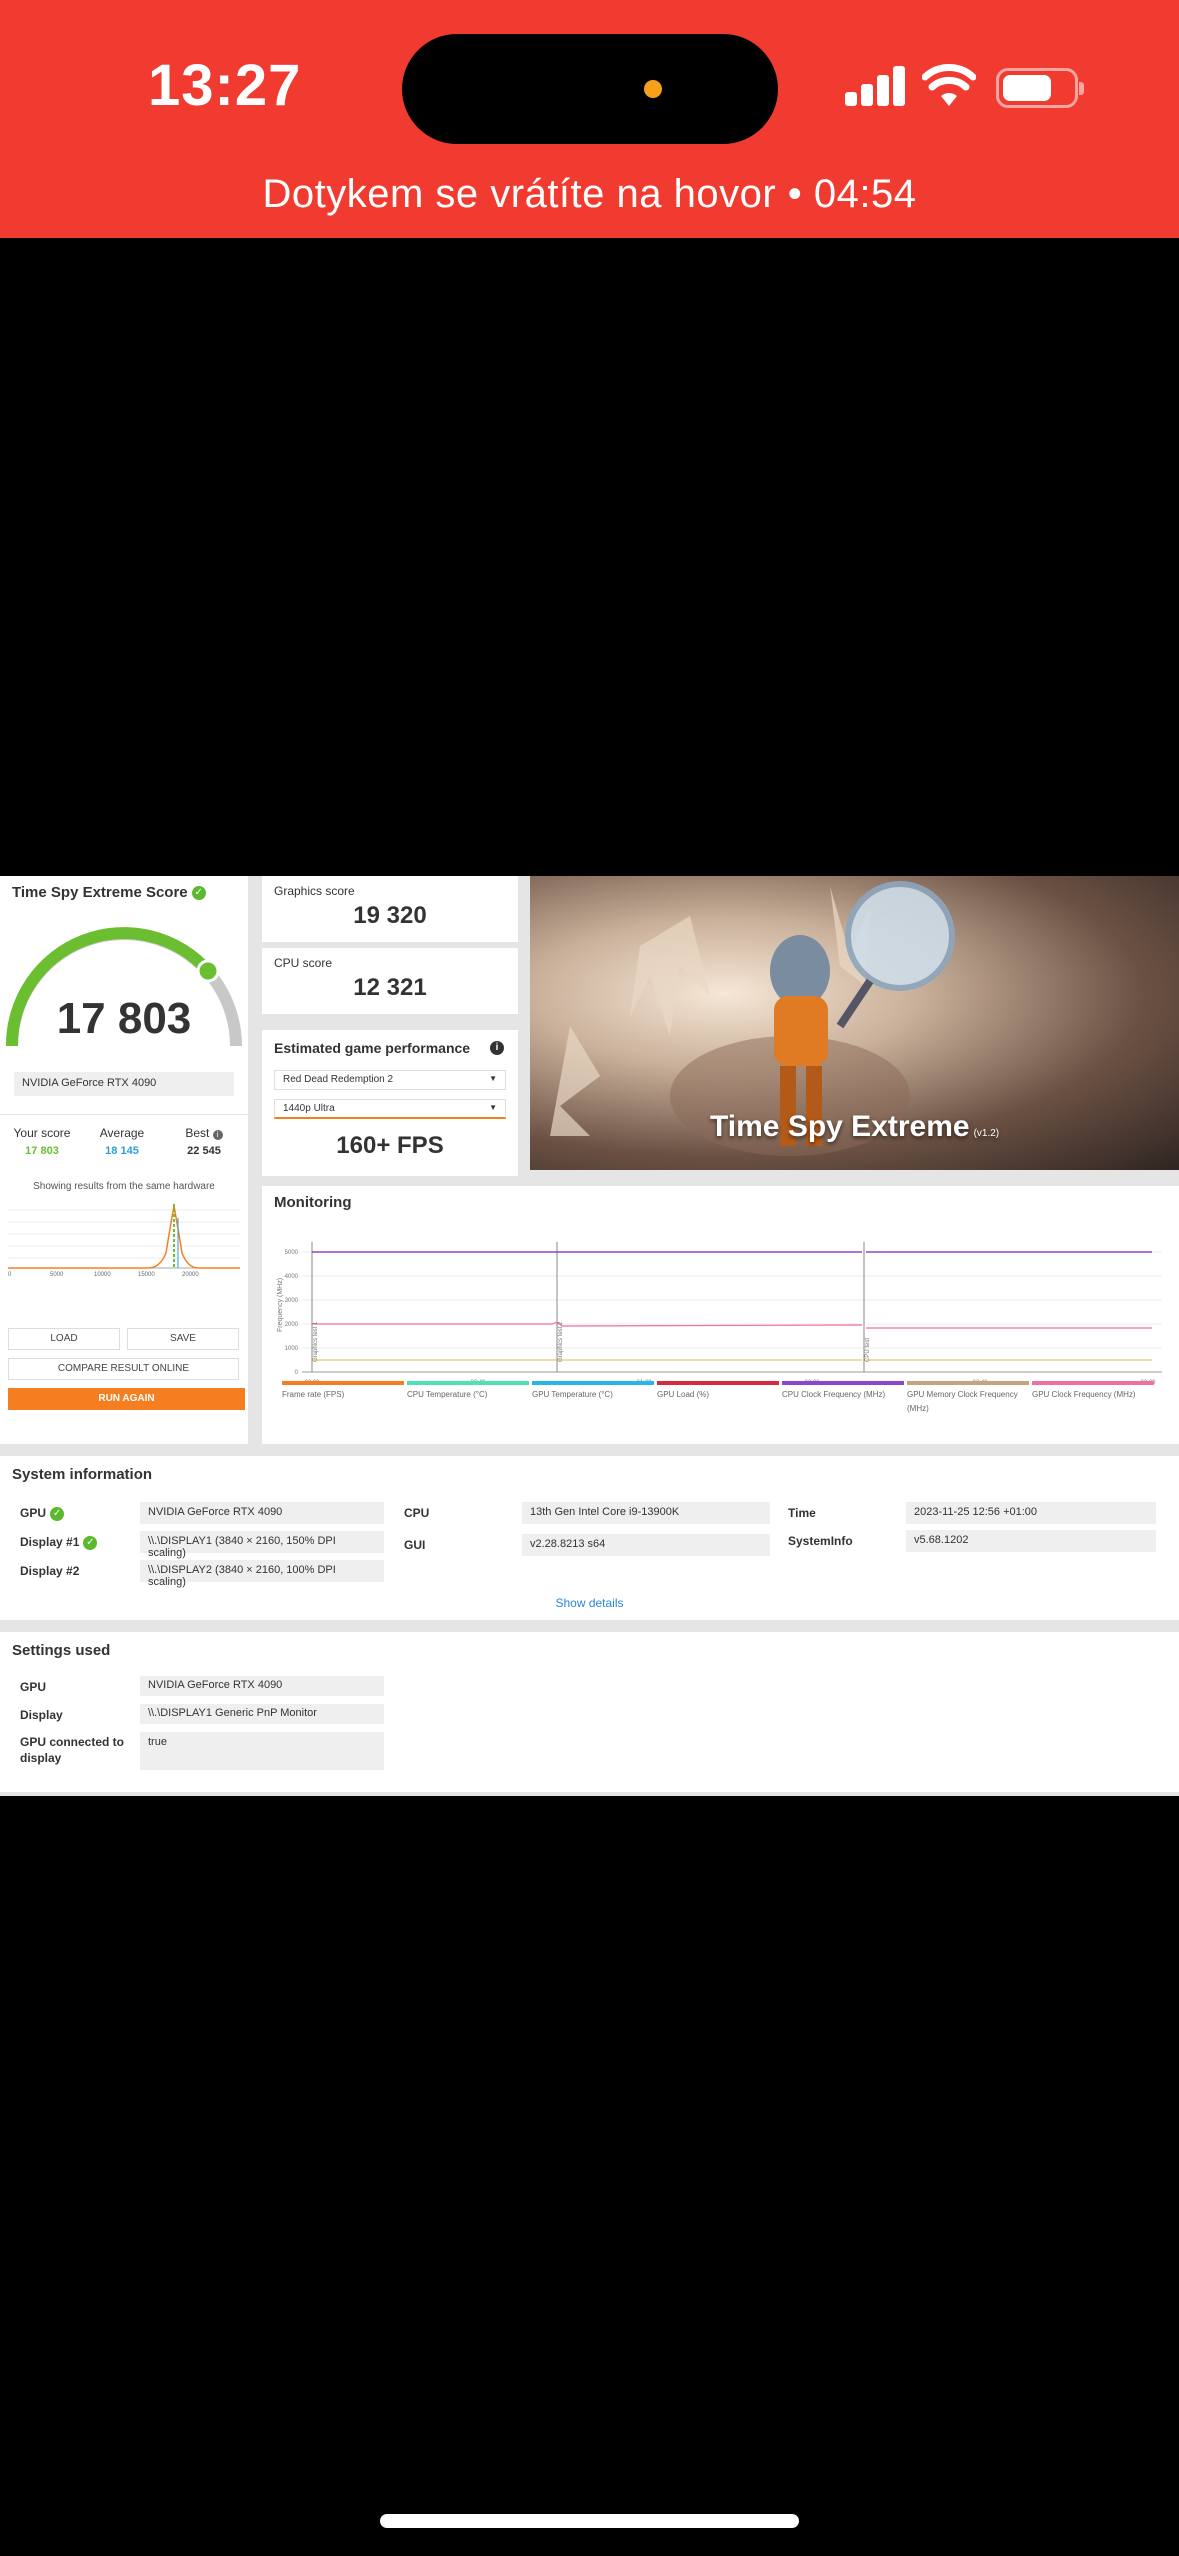 This screenshot has width=1179, height=2556. I want to click on average-label: Average, so click(122, 1133).